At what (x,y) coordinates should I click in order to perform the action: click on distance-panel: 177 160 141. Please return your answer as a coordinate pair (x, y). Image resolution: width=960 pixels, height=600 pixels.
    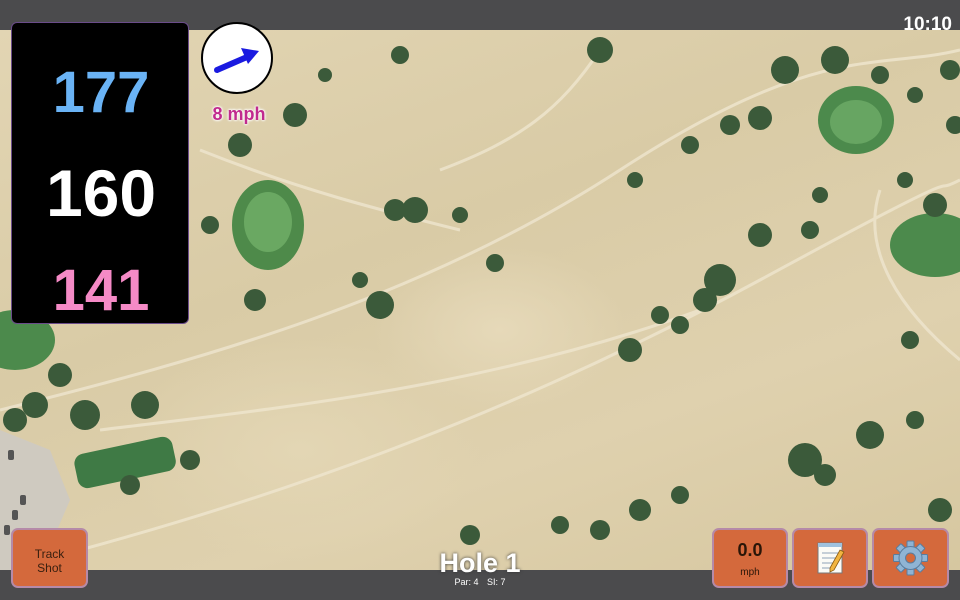
    Looking at the image, I should click on (100, 173).